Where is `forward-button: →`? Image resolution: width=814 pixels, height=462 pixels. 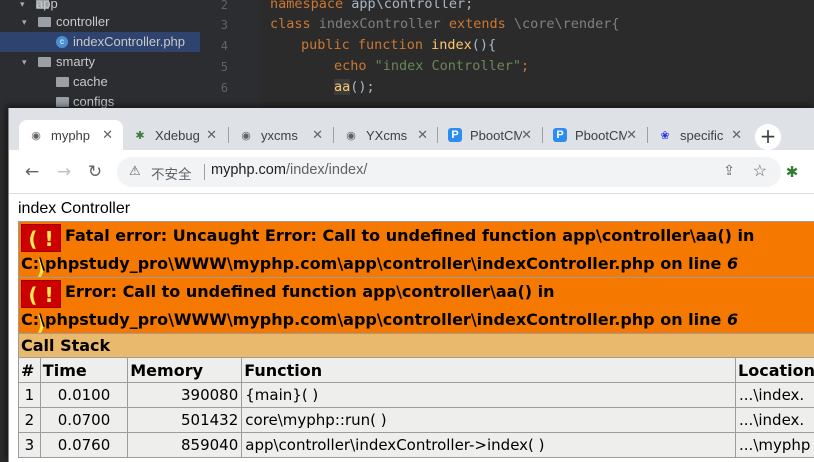 forward-button: → is located at coordinates (64, 173).